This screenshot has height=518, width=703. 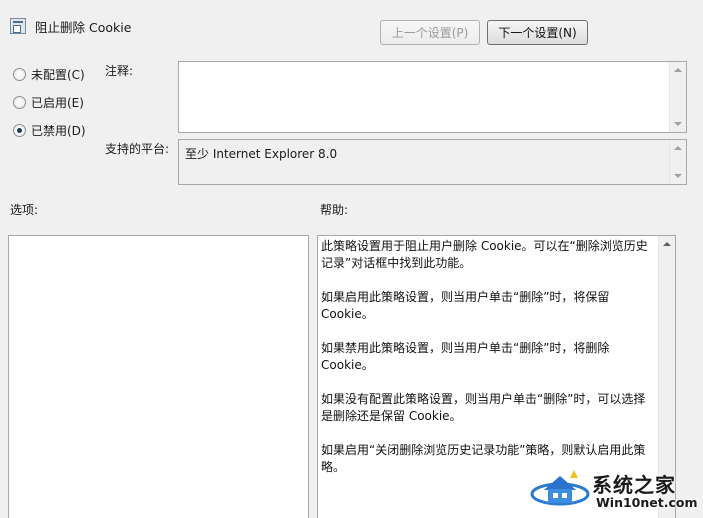 What do you see at coordinates (677, 97) in the screenshot?
I see `comment-scrollbar` at bounding box center [677, 97].